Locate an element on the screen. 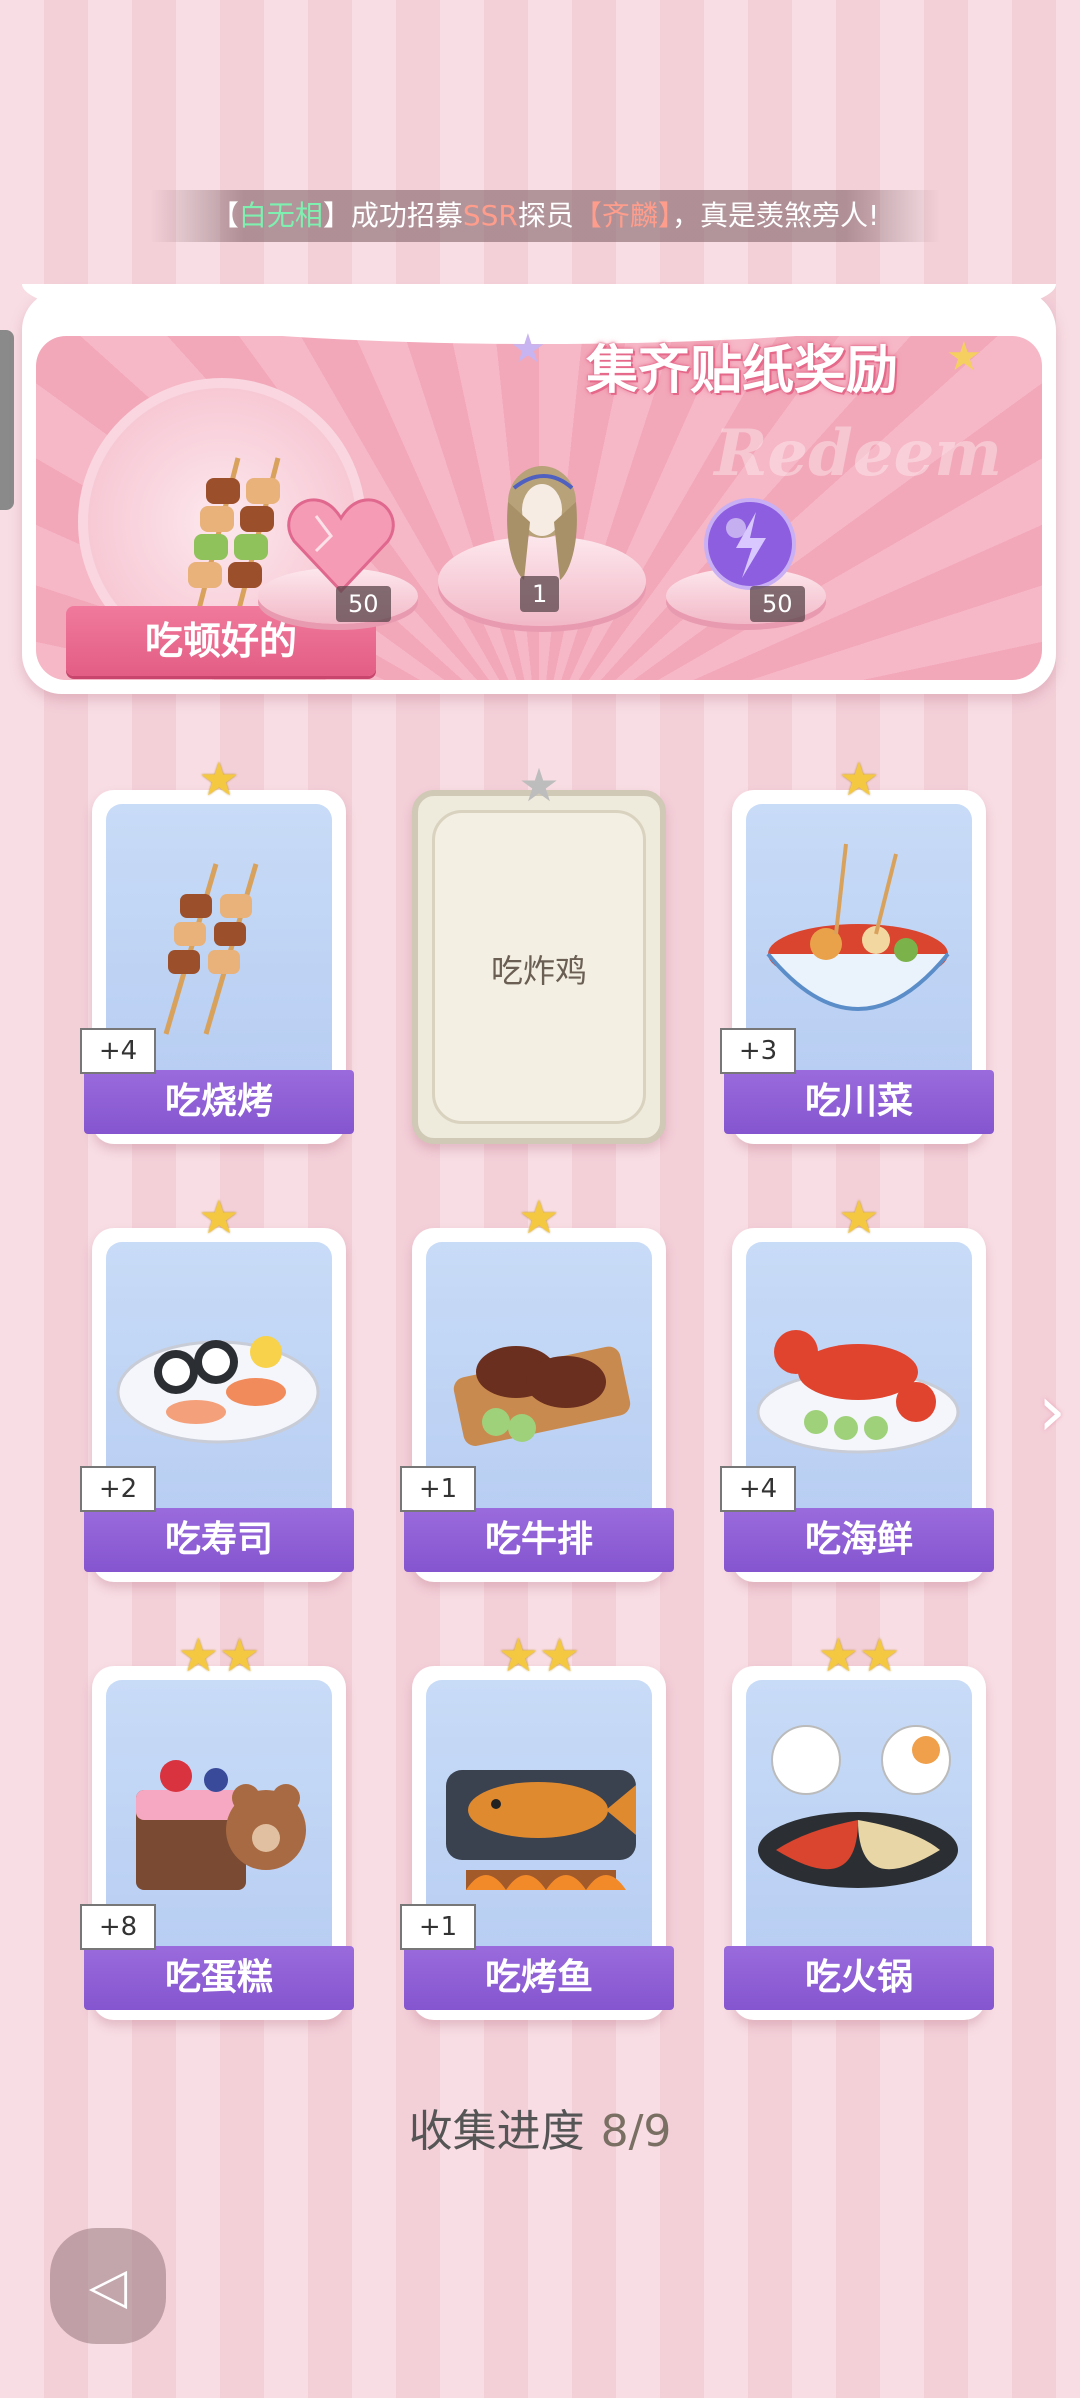  progress-value: 8/9 is located at coordinates (636, 2131).